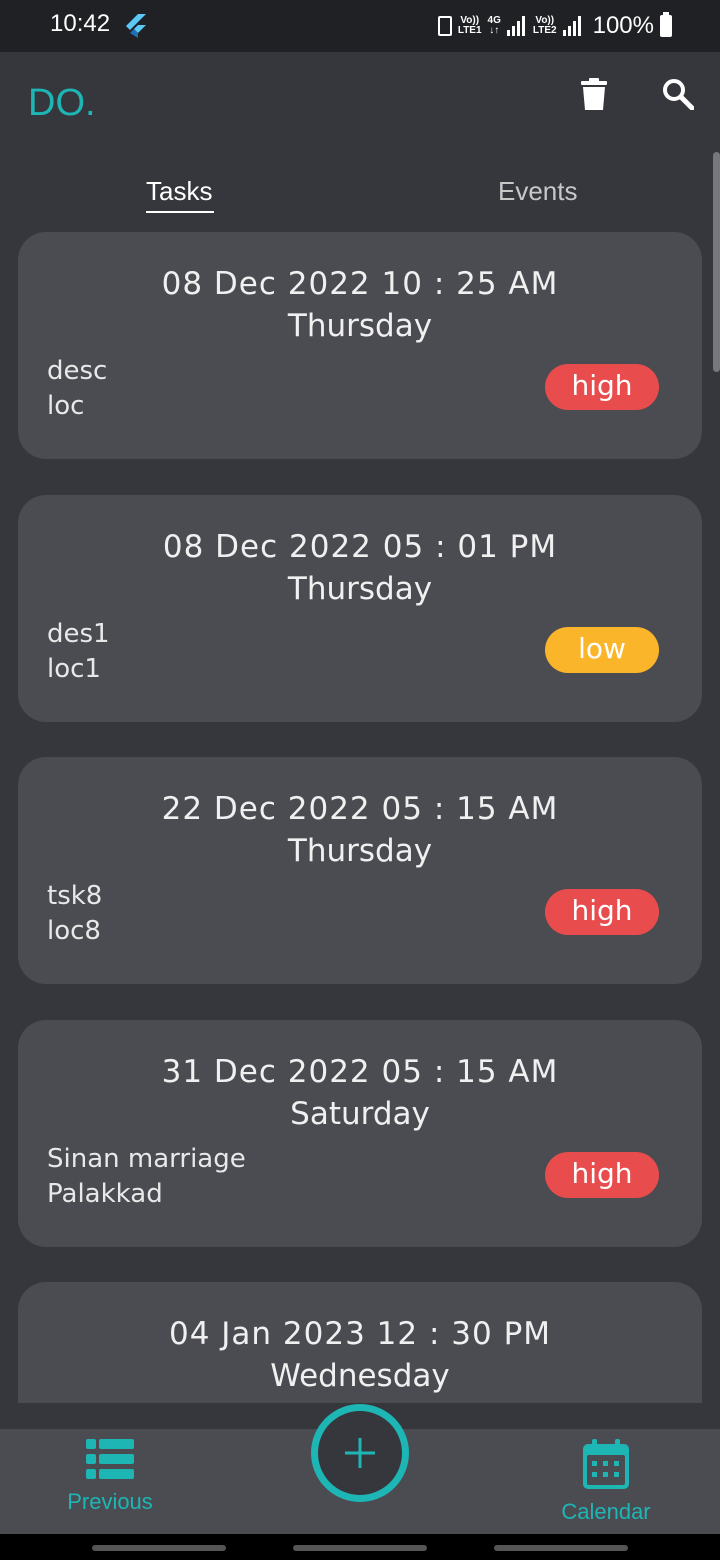 The image size is (720, 1560). I want to click on status-icons: Vo)) LTE1 4G ↓↑ Vo)) LTE2 100%, so click(554, 26).